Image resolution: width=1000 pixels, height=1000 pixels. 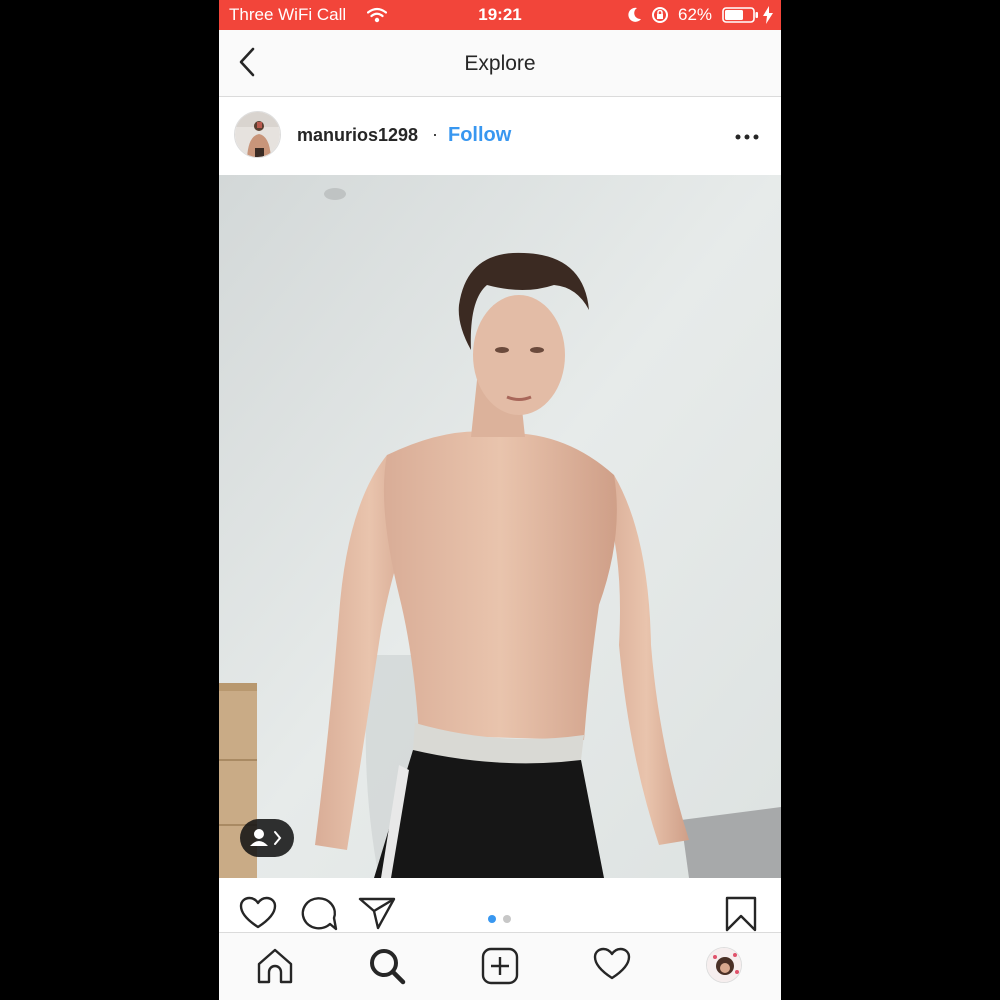 What do you see at coordinates (259, 834) in the screenshot?
I see `user-tag-icon` at bounding box center [259, 834].